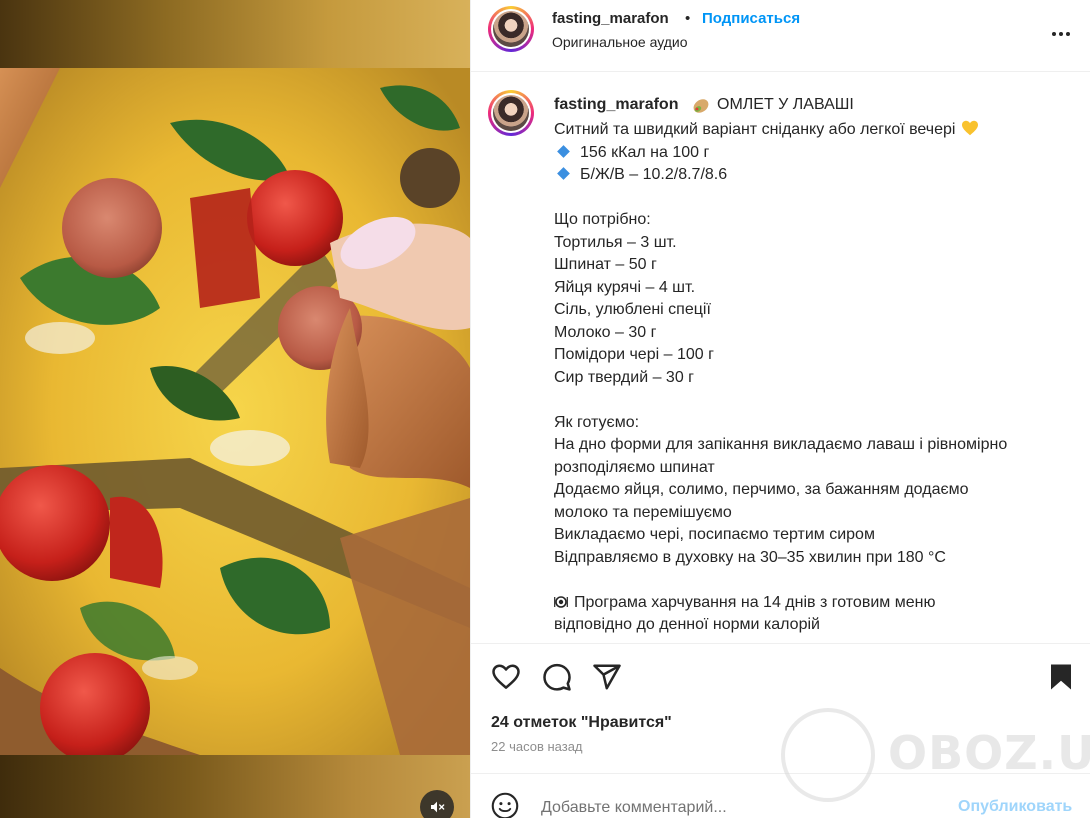 The image size is (1090, 818). I want to click on step-line: Викладаємо чері, посипаємо тертим сиром, so click(714, 534).